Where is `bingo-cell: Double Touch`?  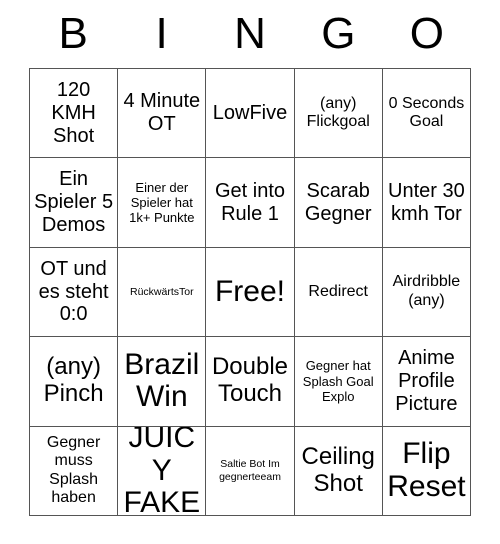
bingo-cell: Double Touch is located at coordinates (250, 382).